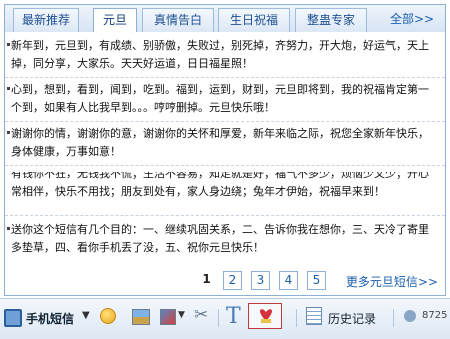 This screenshot has height=339, width=450. Describe the element at coordinates (260, 280) in the screenshot. I see `page-3: 3` at that location.